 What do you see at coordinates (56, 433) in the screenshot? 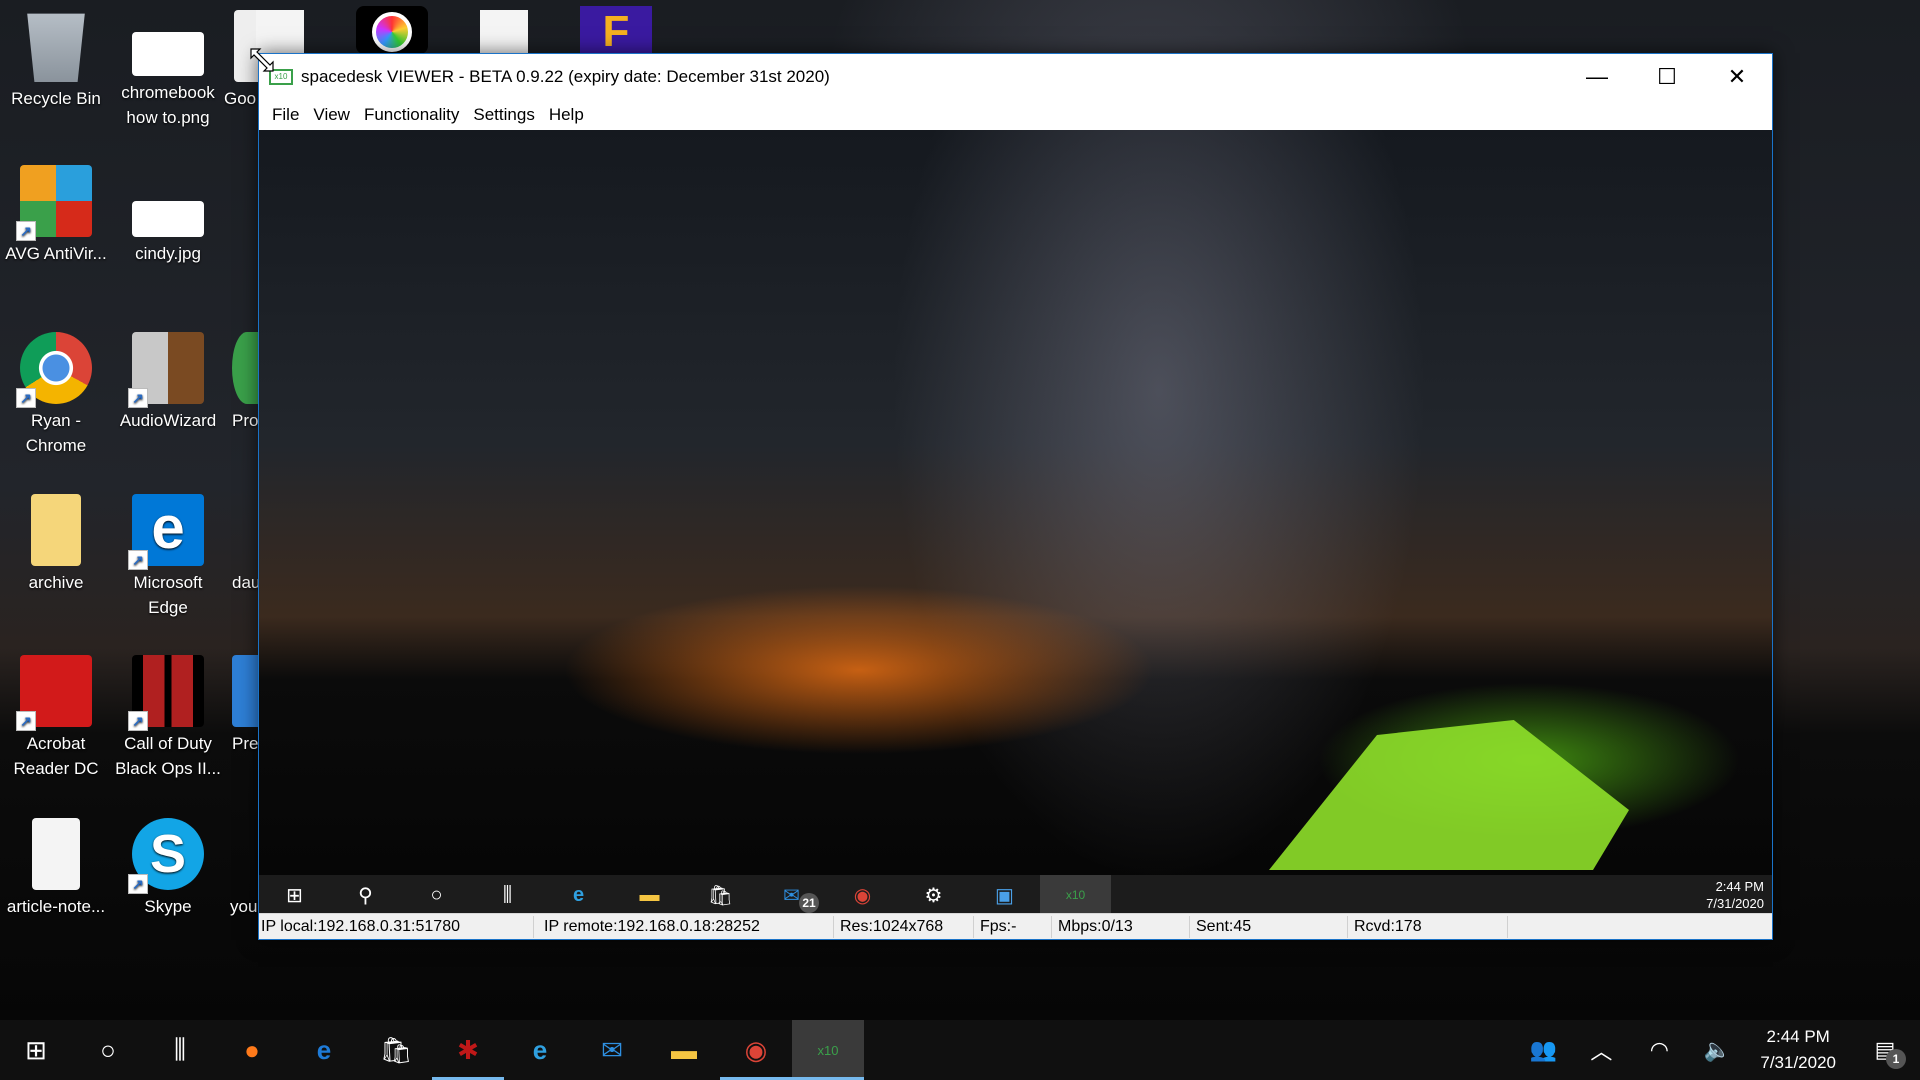
I see `desktop-icon-label: Ryan - Chrome` at bounding box center [56, 433].